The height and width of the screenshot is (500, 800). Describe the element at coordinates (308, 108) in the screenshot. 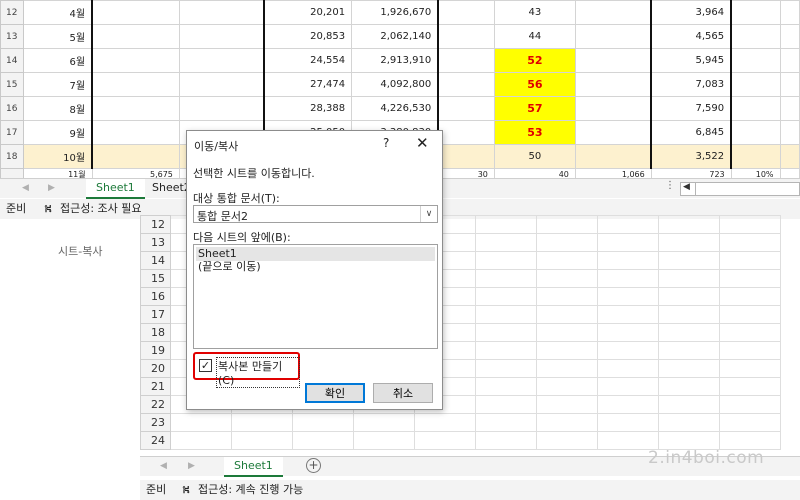

I see `sheet-cell: 28,388` at that location.